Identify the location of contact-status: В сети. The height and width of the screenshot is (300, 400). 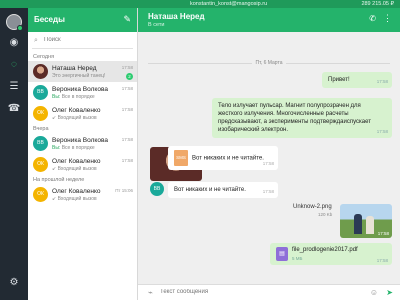
(156, 25).